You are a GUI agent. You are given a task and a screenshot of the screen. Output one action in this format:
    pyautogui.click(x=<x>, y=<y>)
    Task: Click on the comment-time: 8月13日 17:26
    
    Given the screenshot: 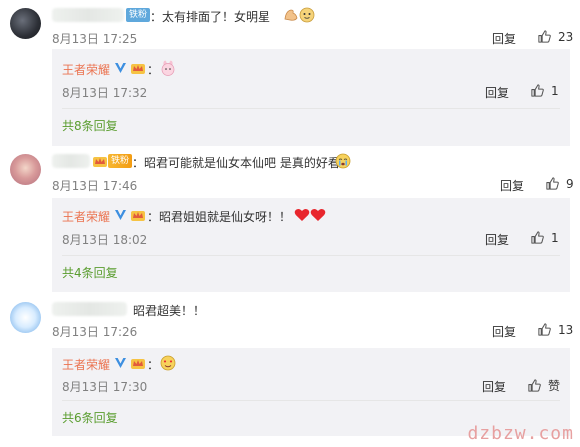 What is the action you would take?
    pyautogui.click(x=95, y=332)
    